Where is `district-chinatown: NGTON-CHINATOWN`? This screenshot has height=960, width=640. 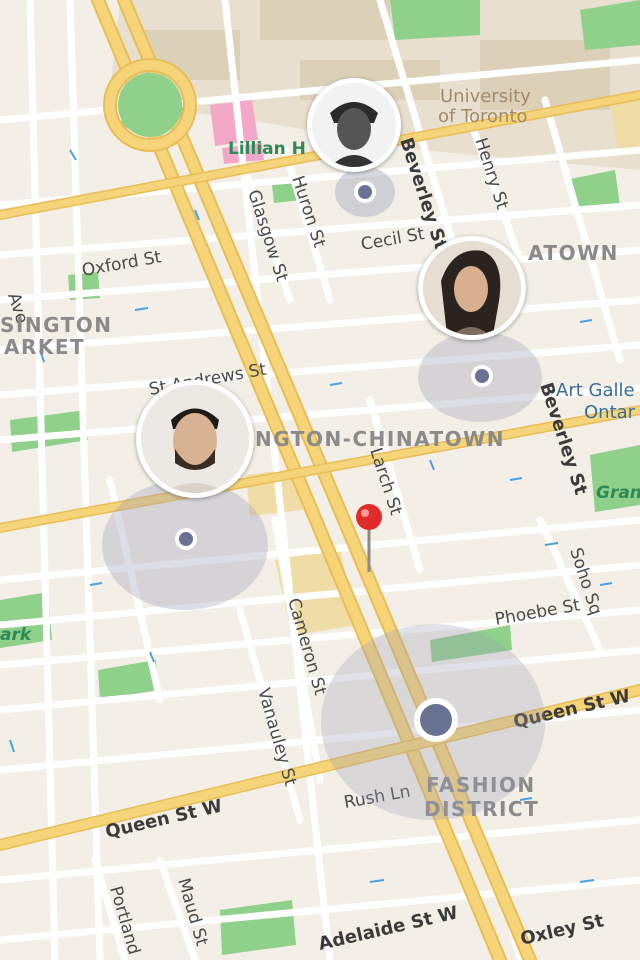
district-chinatown: NGTON-CHINATOWN is located at coordinates (380, 439).